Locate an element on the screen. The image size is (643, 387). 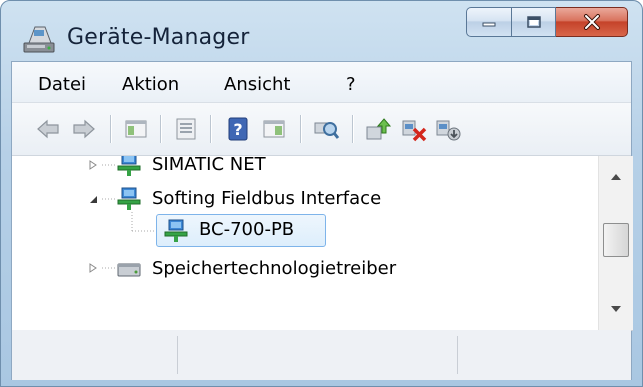
properties-icon is located at coordinates (186, 129).